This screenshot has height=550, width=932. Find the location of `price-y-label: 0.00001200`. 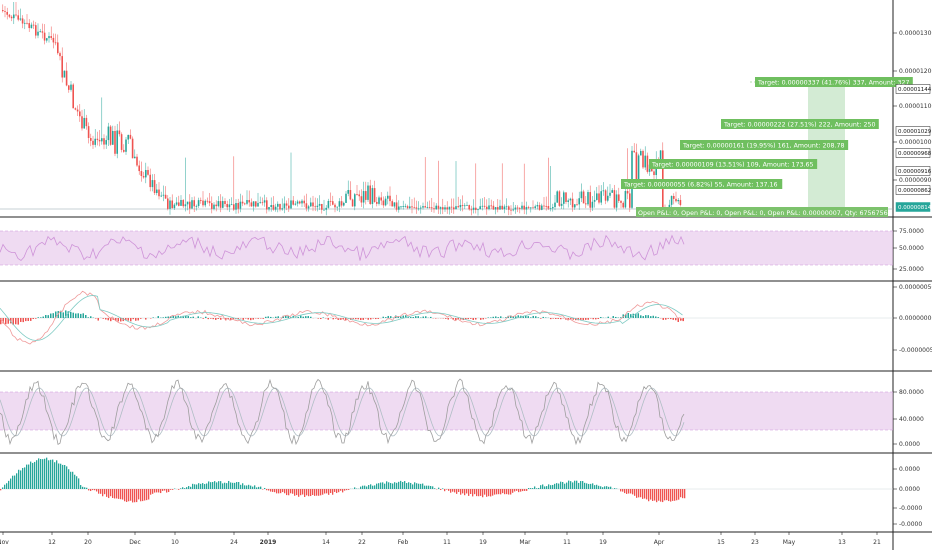

price-y-label: 0.00001200 is located at coordinates (915, 71).